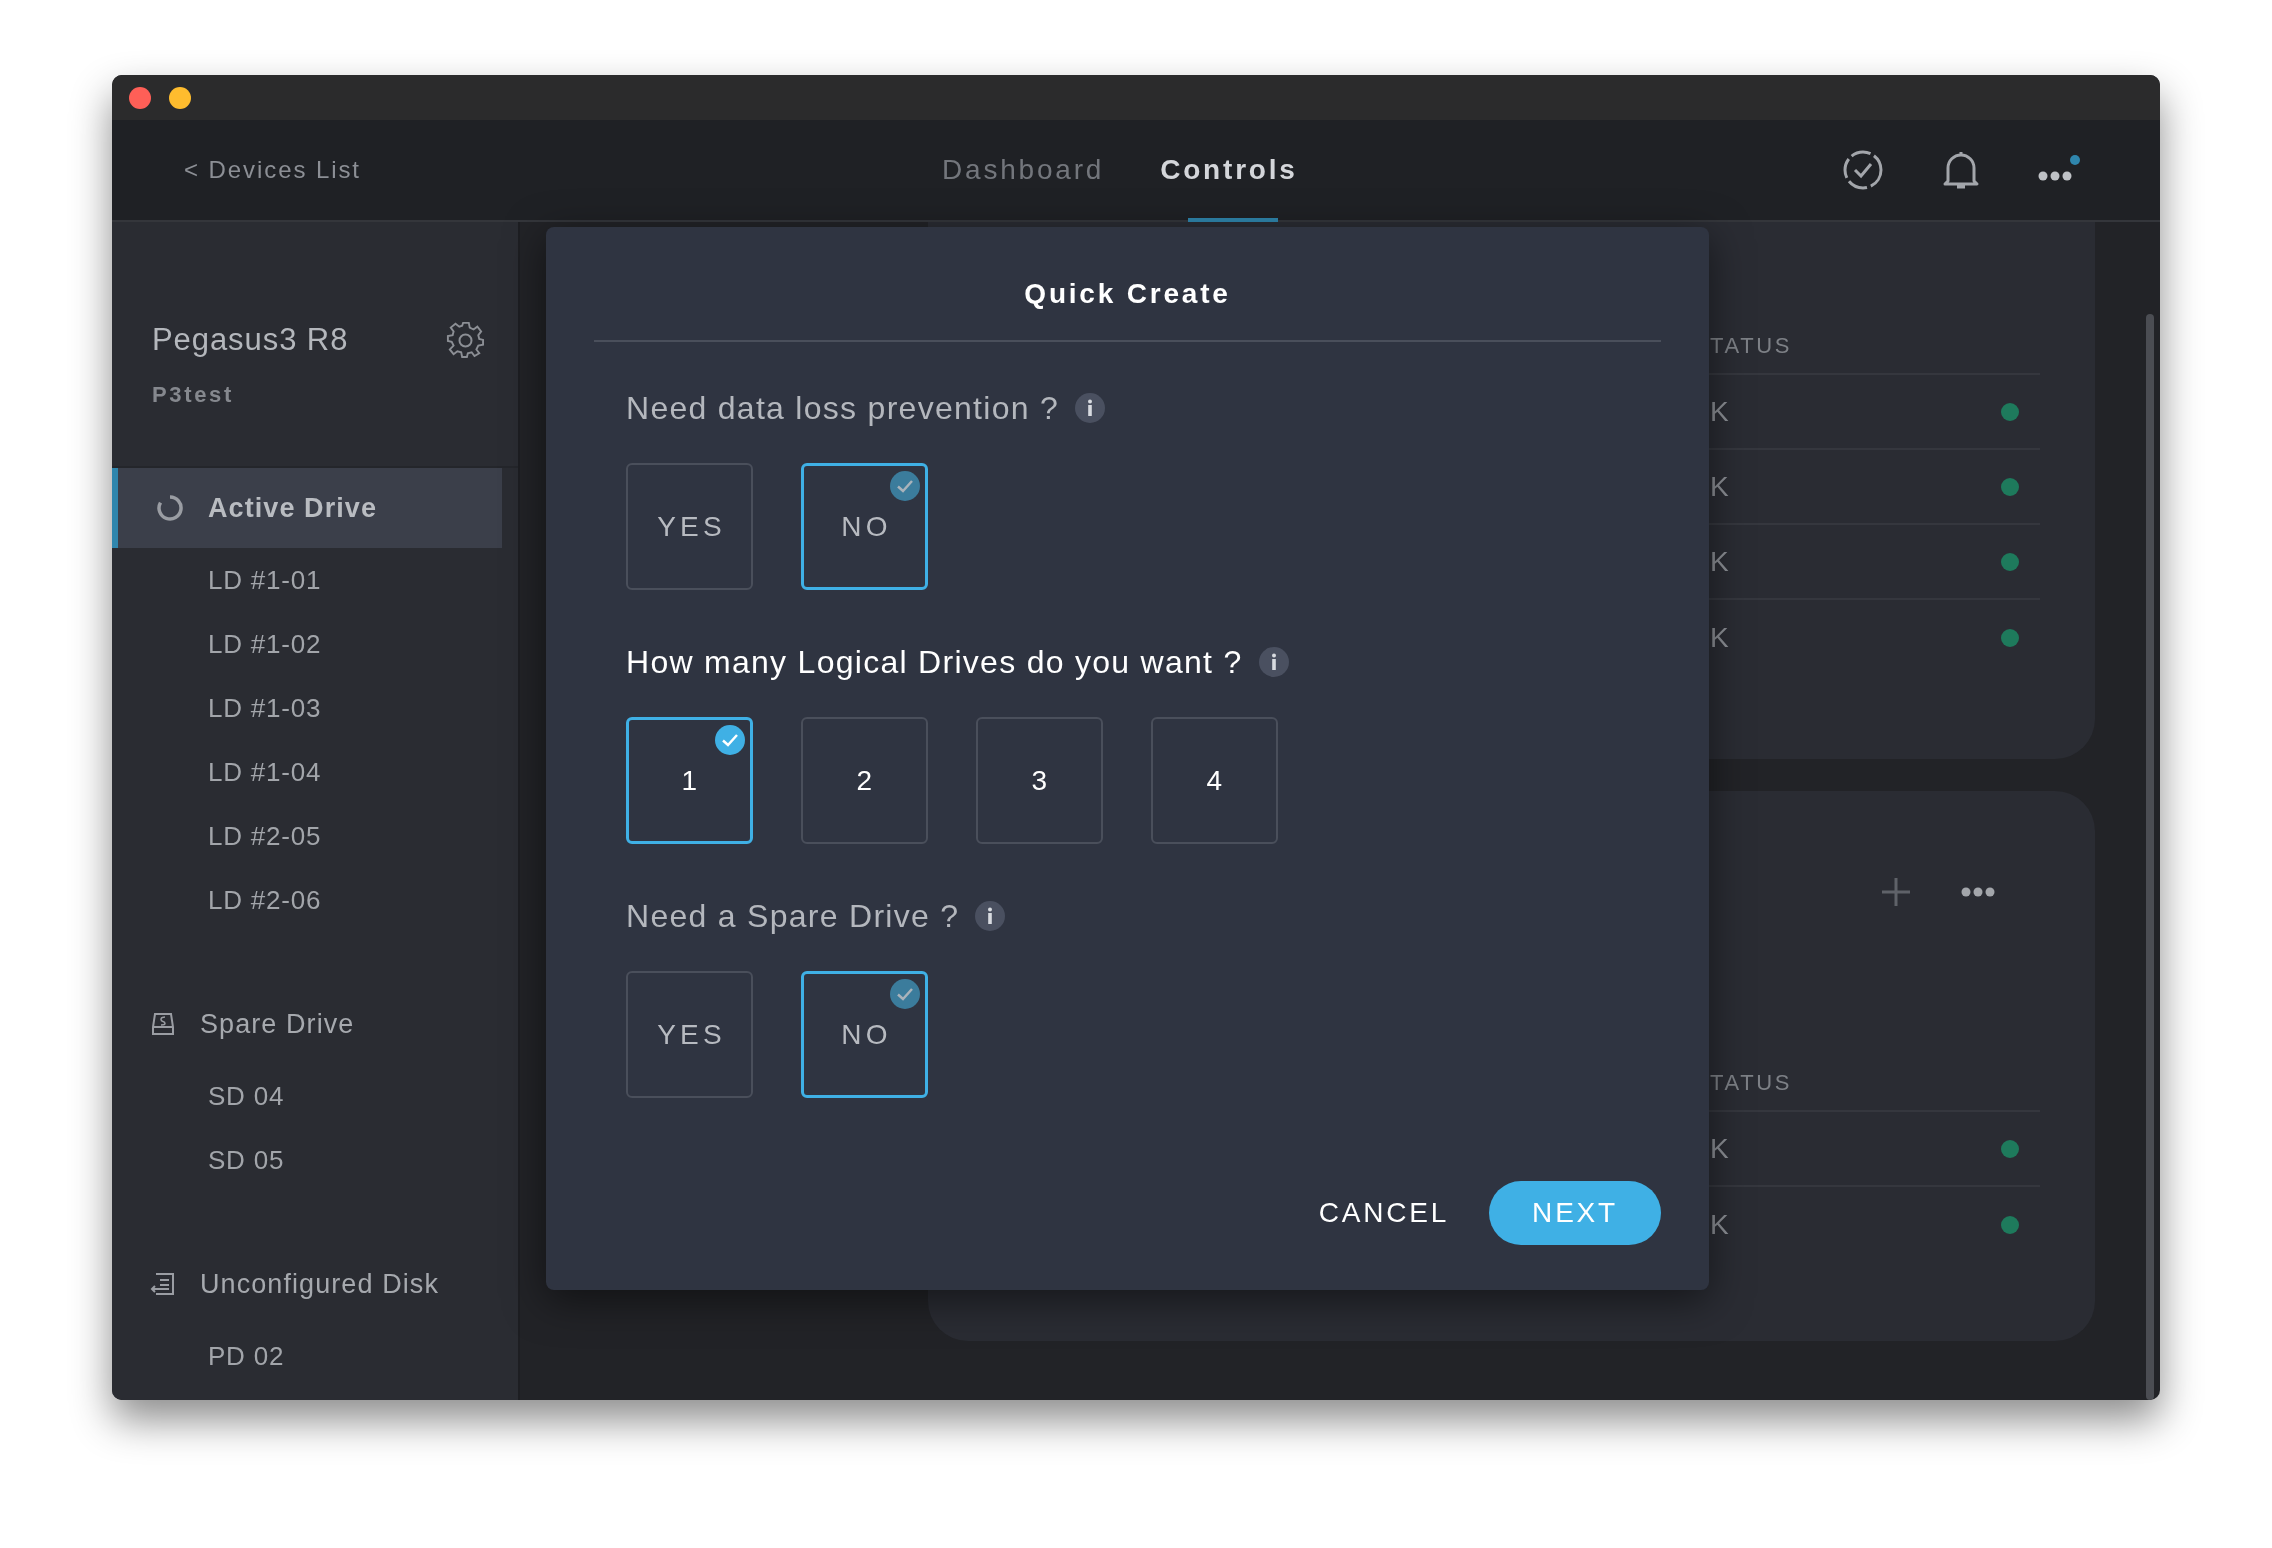 This screenshot has height=1548, width=2272. Describe the element at coordinates (272, 170) in the screenshot. I see `back-link: < Devices List` at that location.